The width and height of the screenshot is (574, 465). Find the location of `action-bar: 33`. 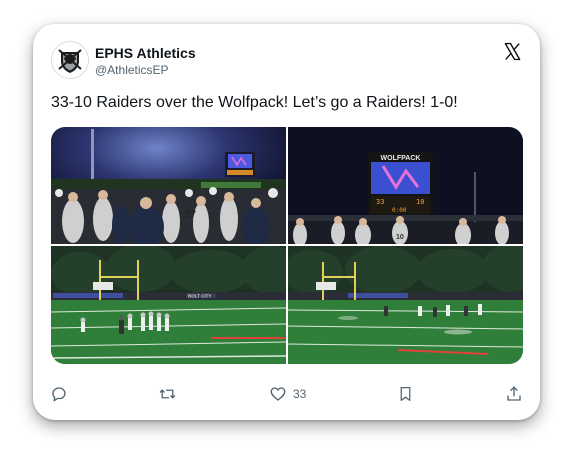

action-bar: 33 is located at coordinates (286, 396).